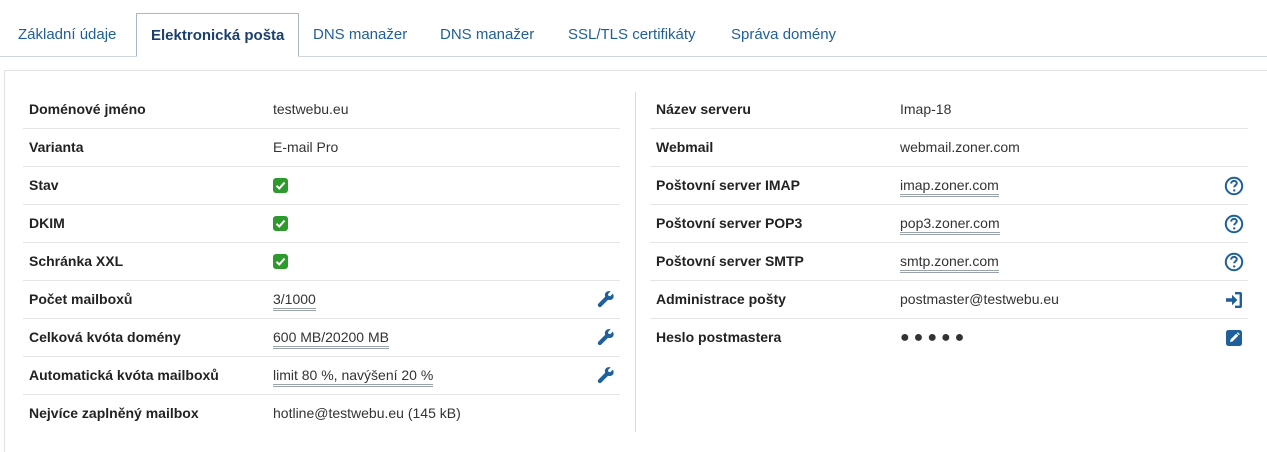 The width and height of the screenshot is (1267, 452). What do you see at coordinates (105, 337) in the screenshot?
I see `label-total-quota: Celková kvóta domény` at bounding box center [105, 337].